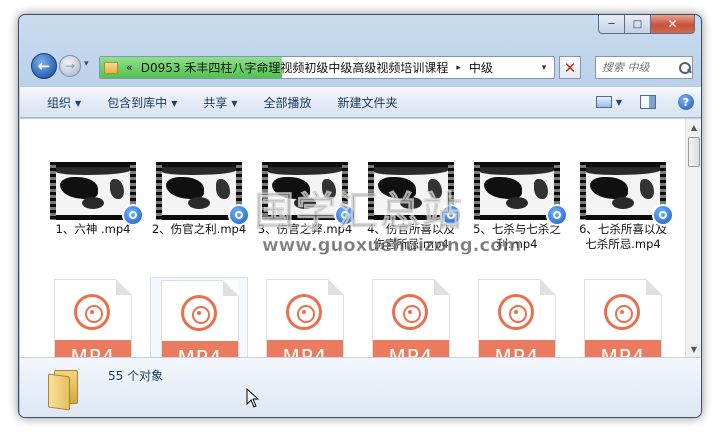 The height and width of the screenshot is (437, 722). I want to click on include-library-label: 包含到库中, so click(137, 102).